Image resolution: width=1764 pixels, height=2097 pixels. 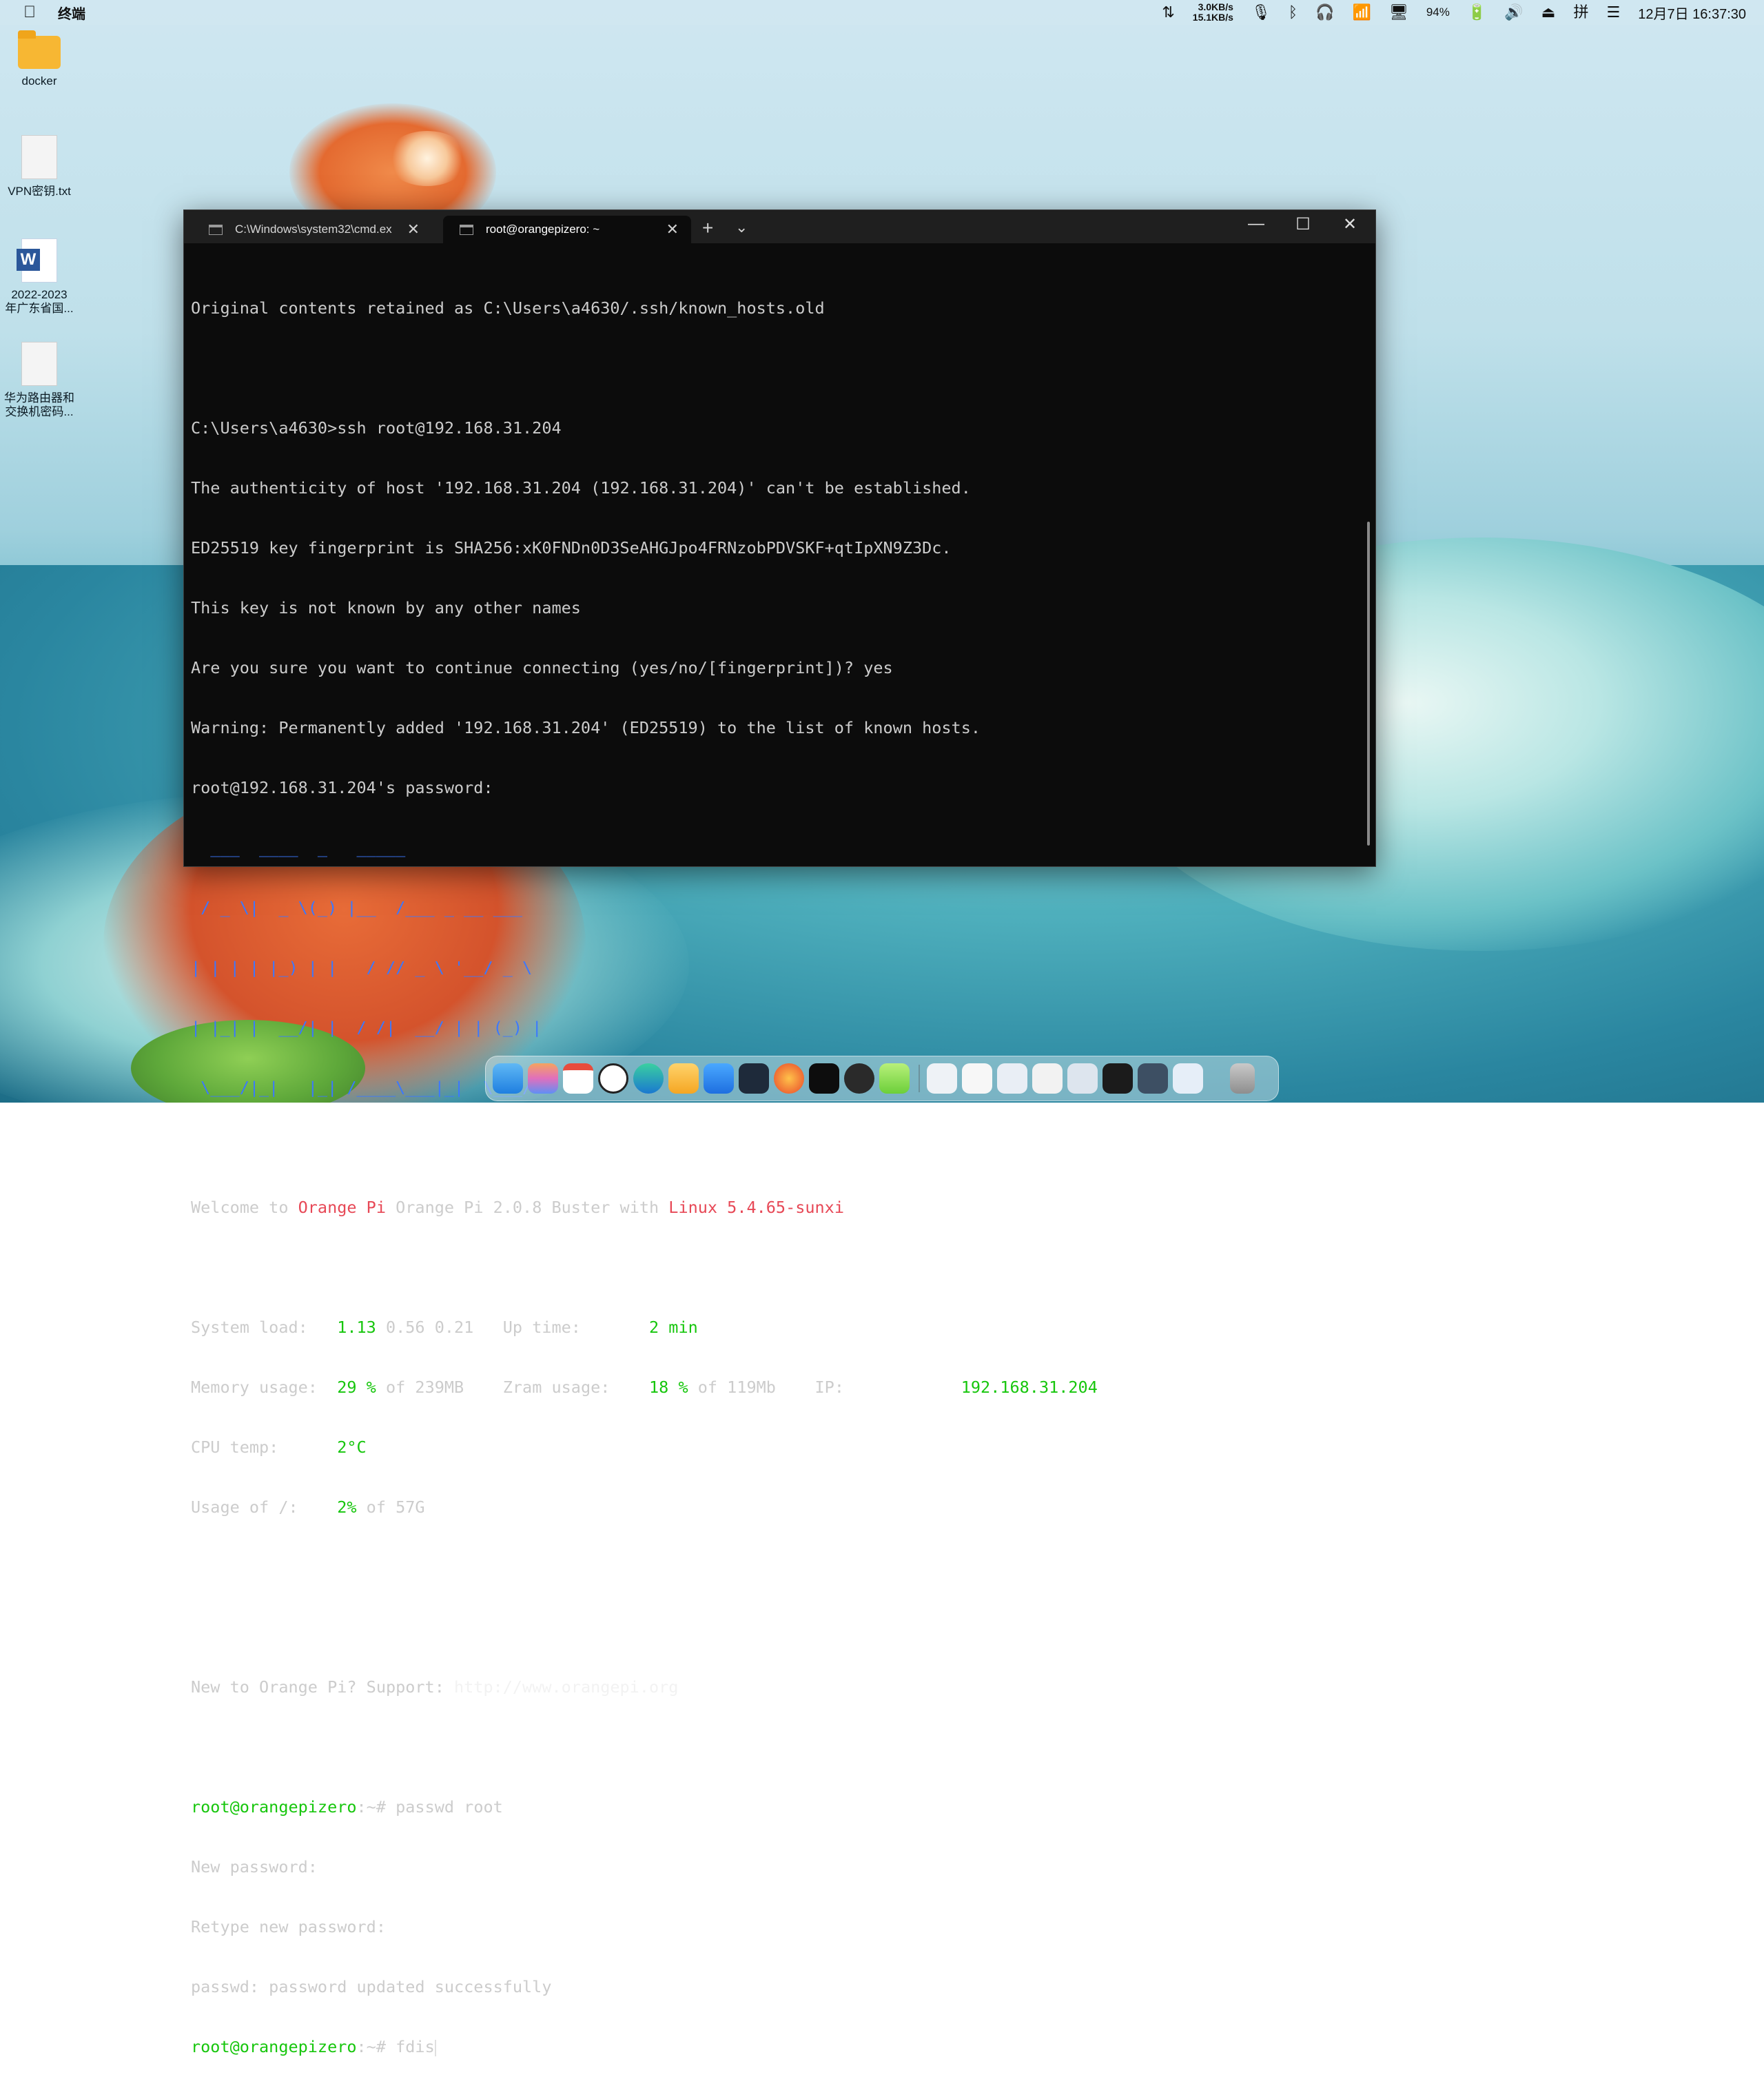 I want to click on maximize-icon: ☐, so click(x=1303, y=224).